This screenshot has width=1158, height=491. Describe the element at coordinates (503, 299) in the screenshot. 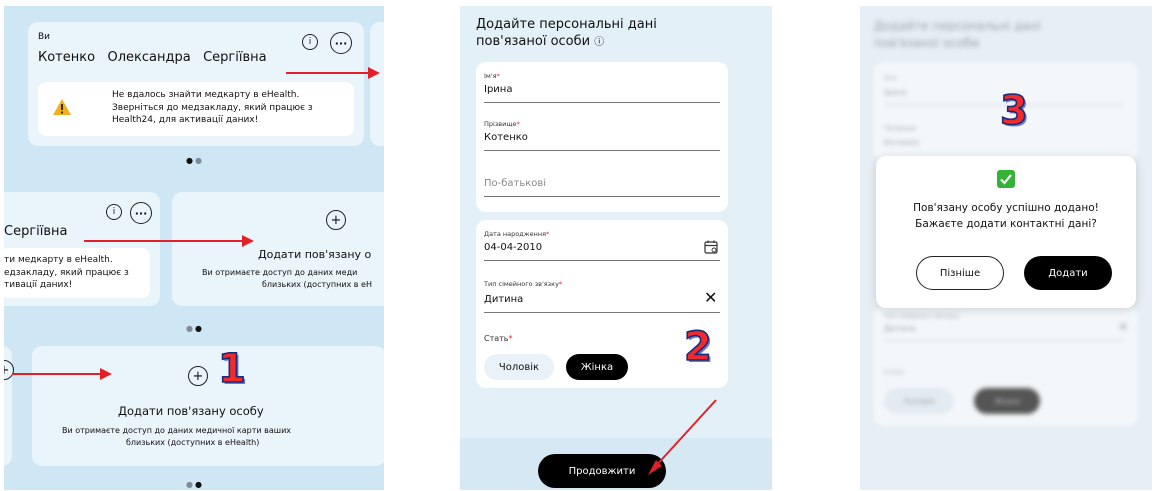

I see `relation-type-field: Дитина` at that location.